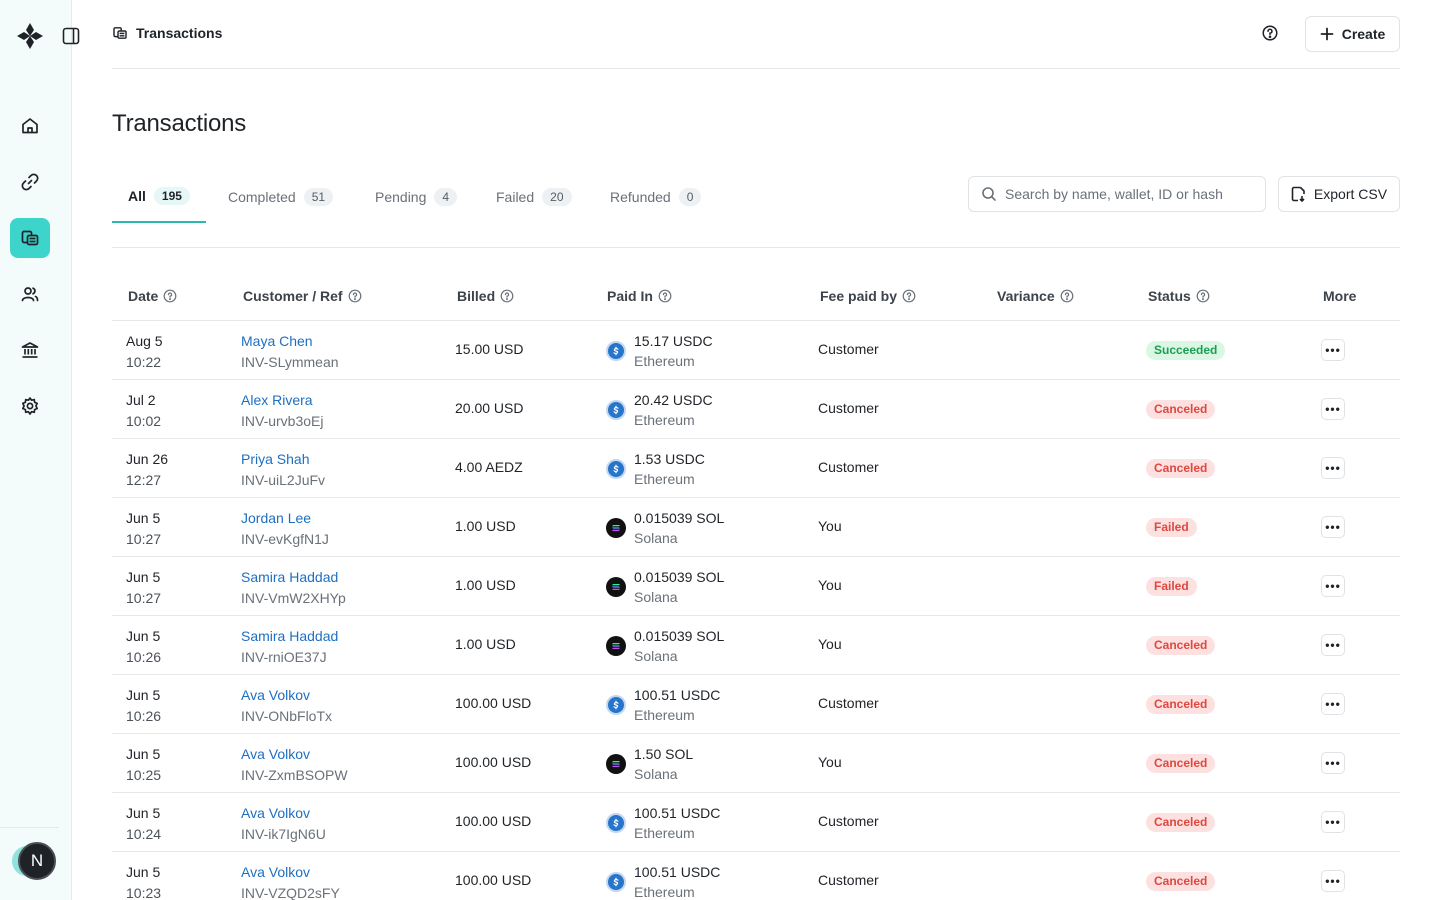 This screenshot has width=1440, height=900. I want to click on paid-in-cell: 100.51 USDC Ethereum, so click(663, 881).